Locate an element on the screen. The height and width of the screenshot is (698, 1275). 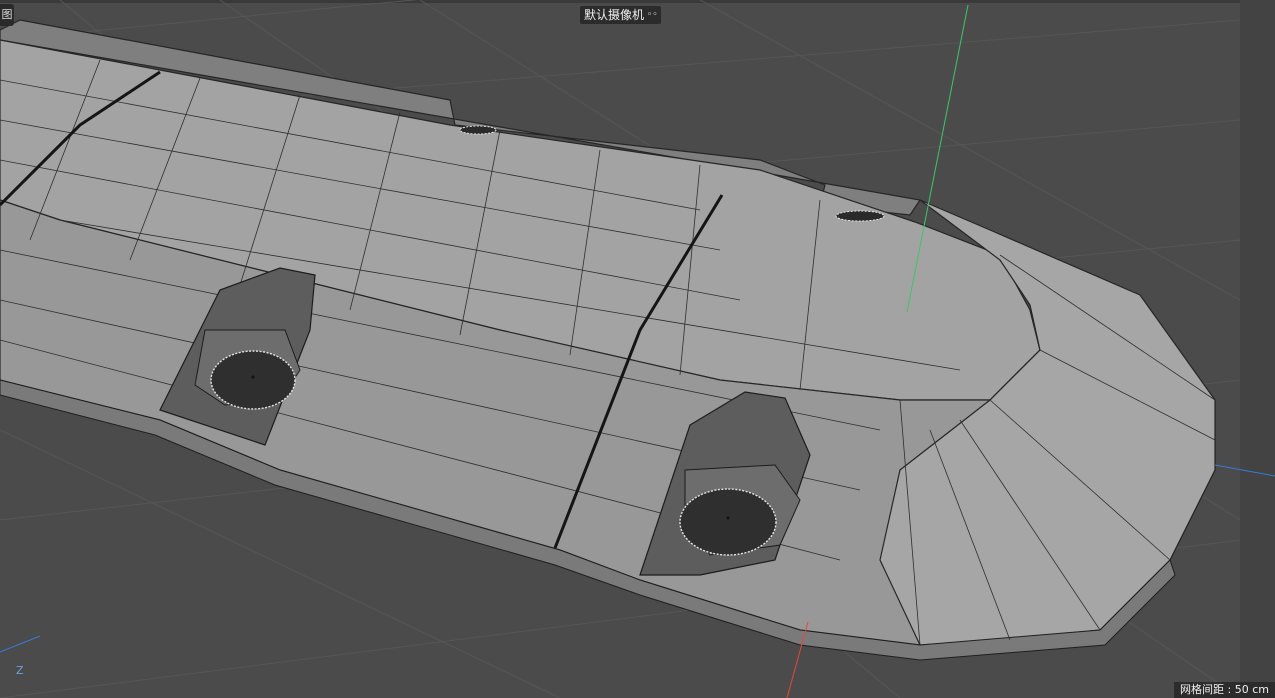
view-menu-label: 图 is located at coordinates (7, 14).